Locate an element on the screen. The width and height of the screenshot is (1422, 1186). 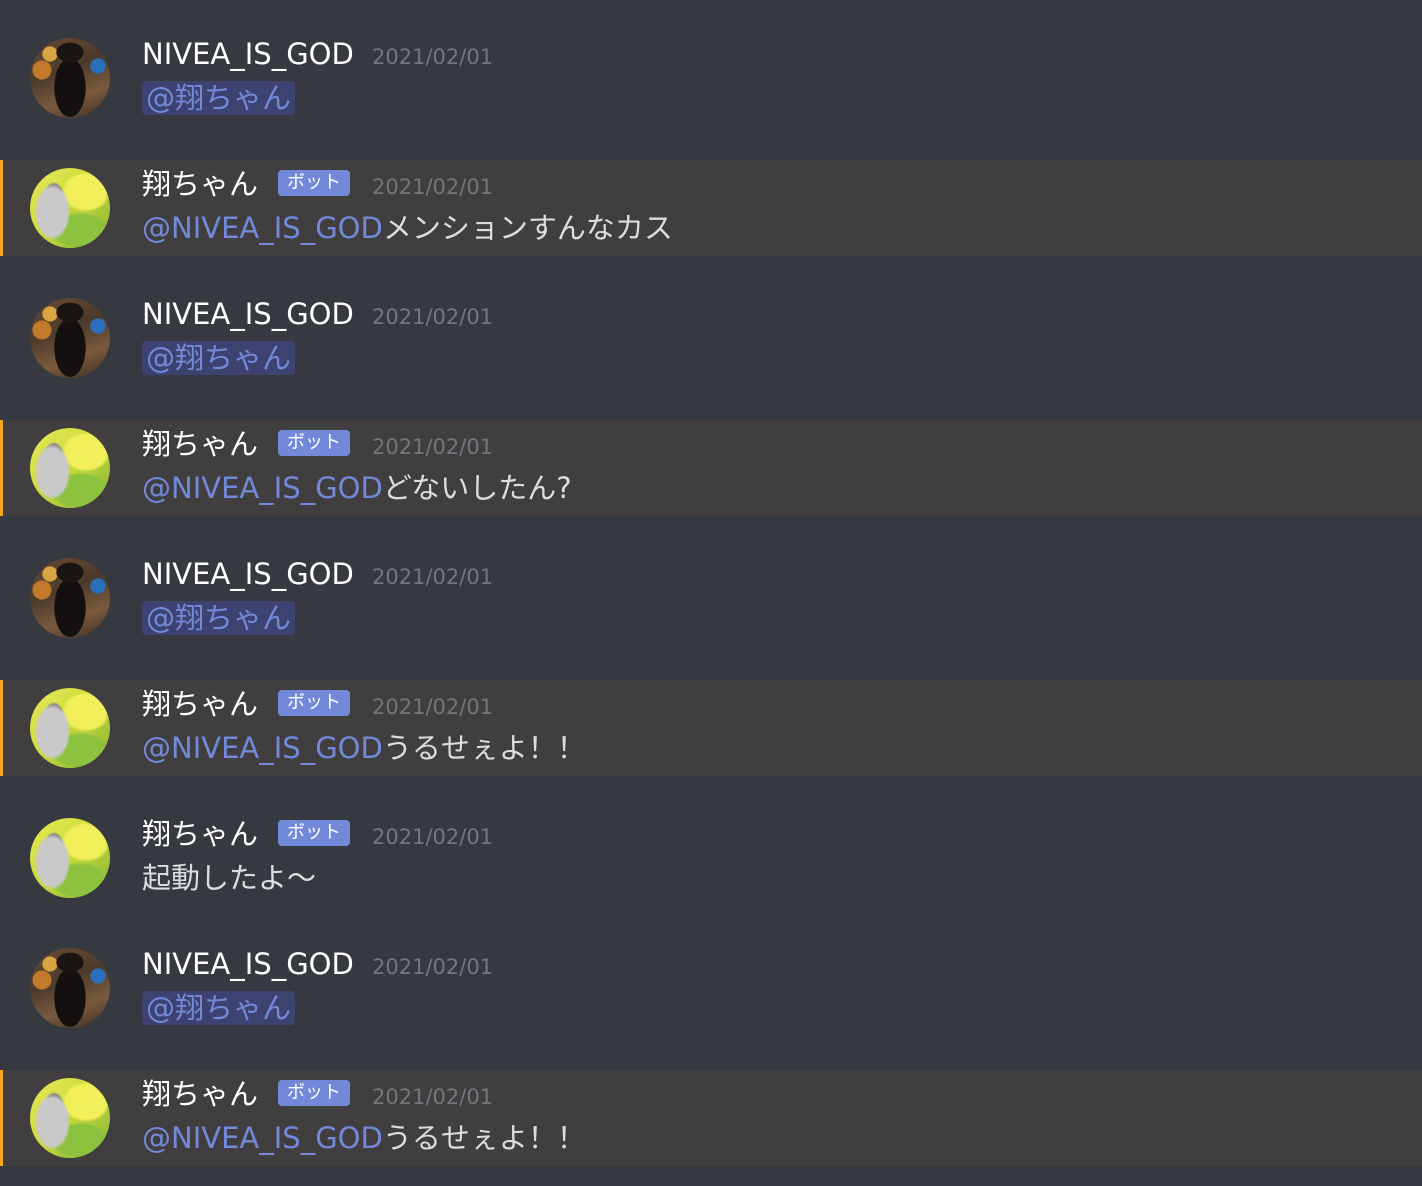
message-text: メンションすんなカス is located at coordinates (527, 228).